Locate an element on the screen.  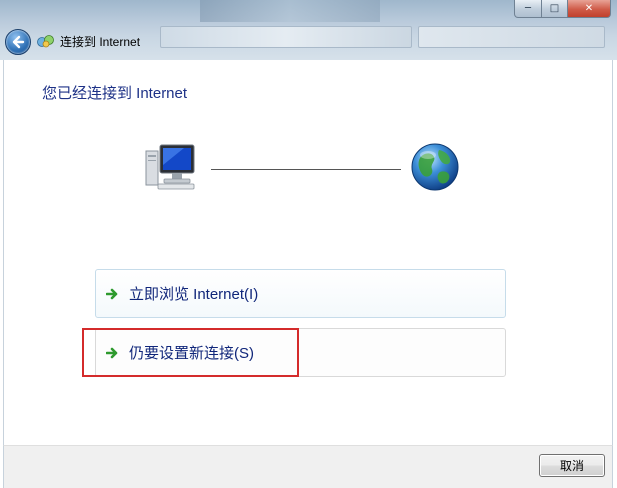
browse-internet-label: 立即浏览 Internet(I) is located at coordinates (194, 294).